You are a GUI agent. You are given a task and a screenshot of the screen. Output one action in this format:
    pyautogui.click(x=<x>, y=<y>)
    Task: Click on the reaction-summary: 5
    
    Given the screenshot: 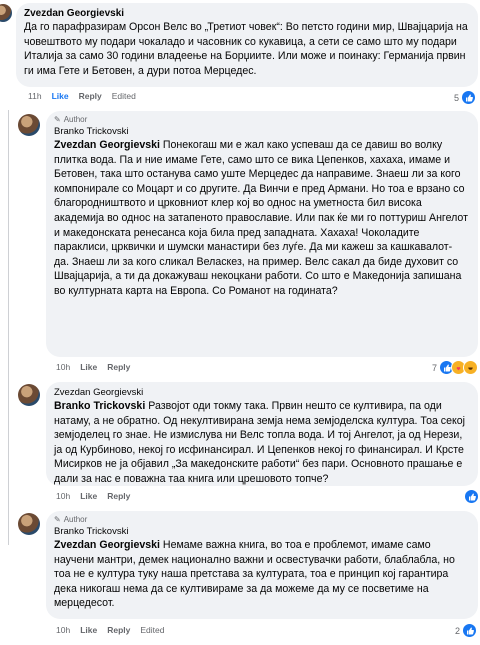 What is the action you would take?
    pyautogui.click(x=465, y=97)
    